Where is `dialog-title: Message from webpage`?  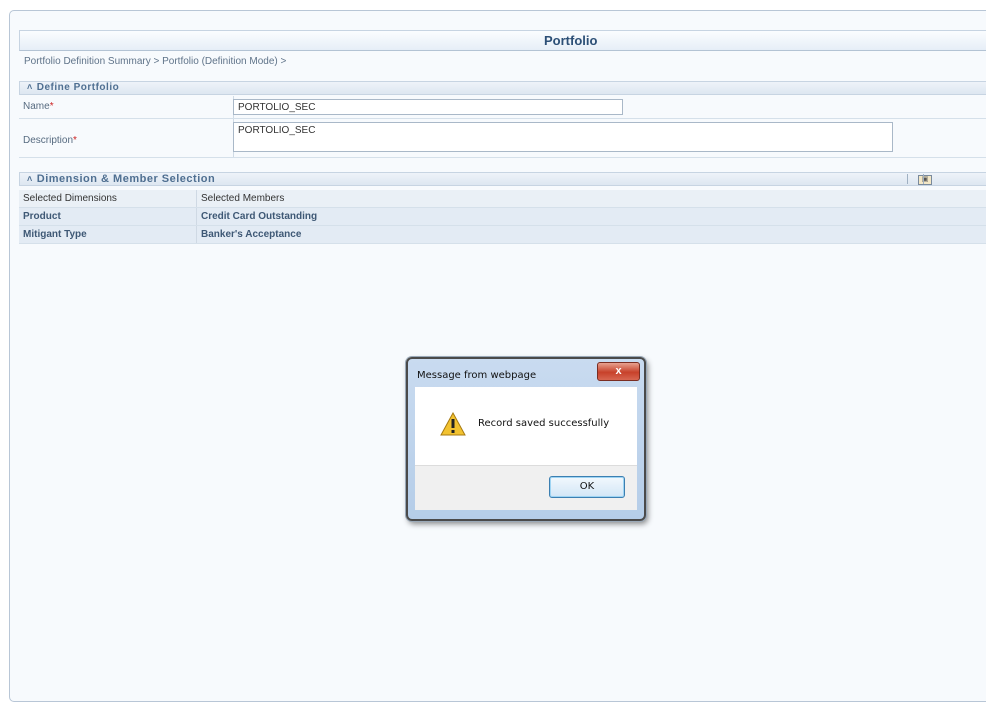 dialog-title: Message from webpage is located at coordinates (477, 375).